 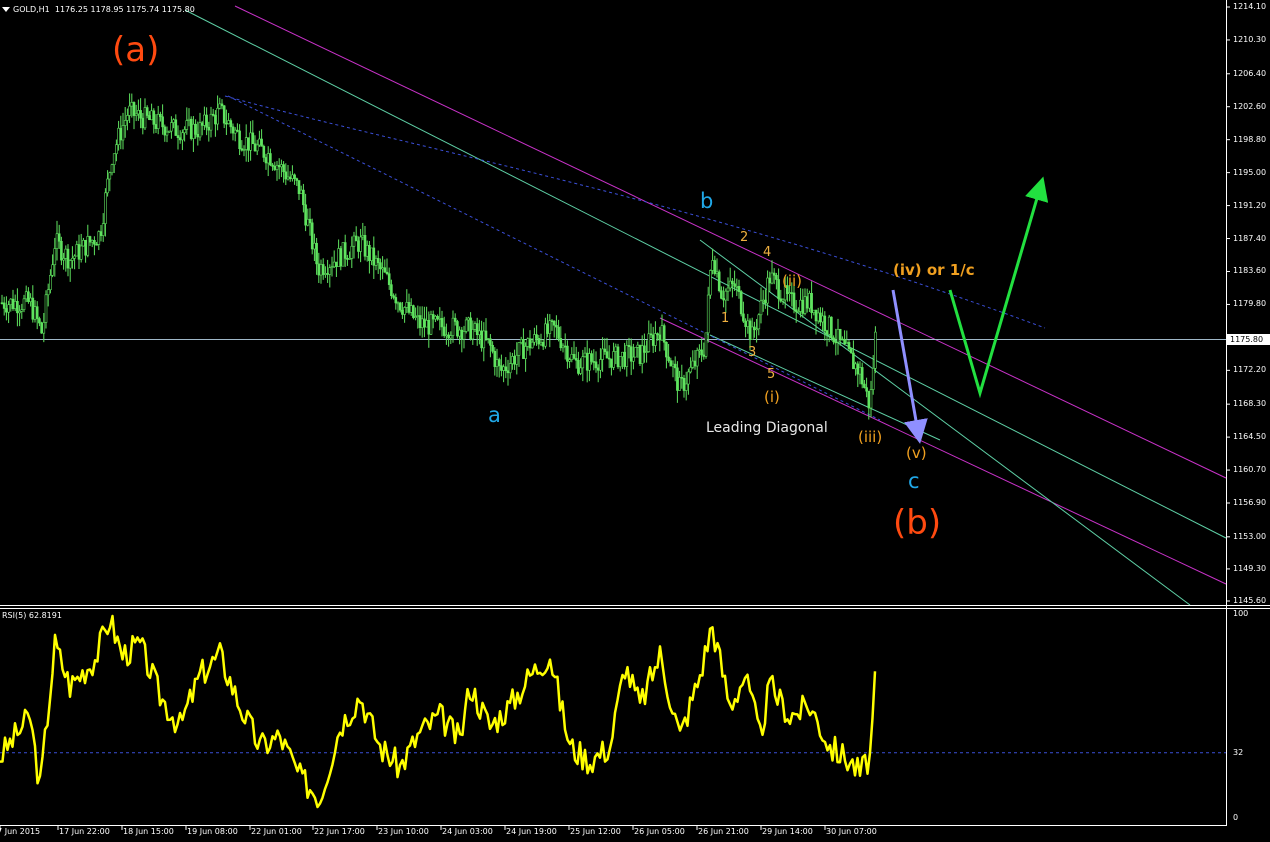 What do you see at coordinates (339, 831) in the screenshot?
I see `time-tick-label: 22 Jun 17:00` at bounding box center [339, 831].